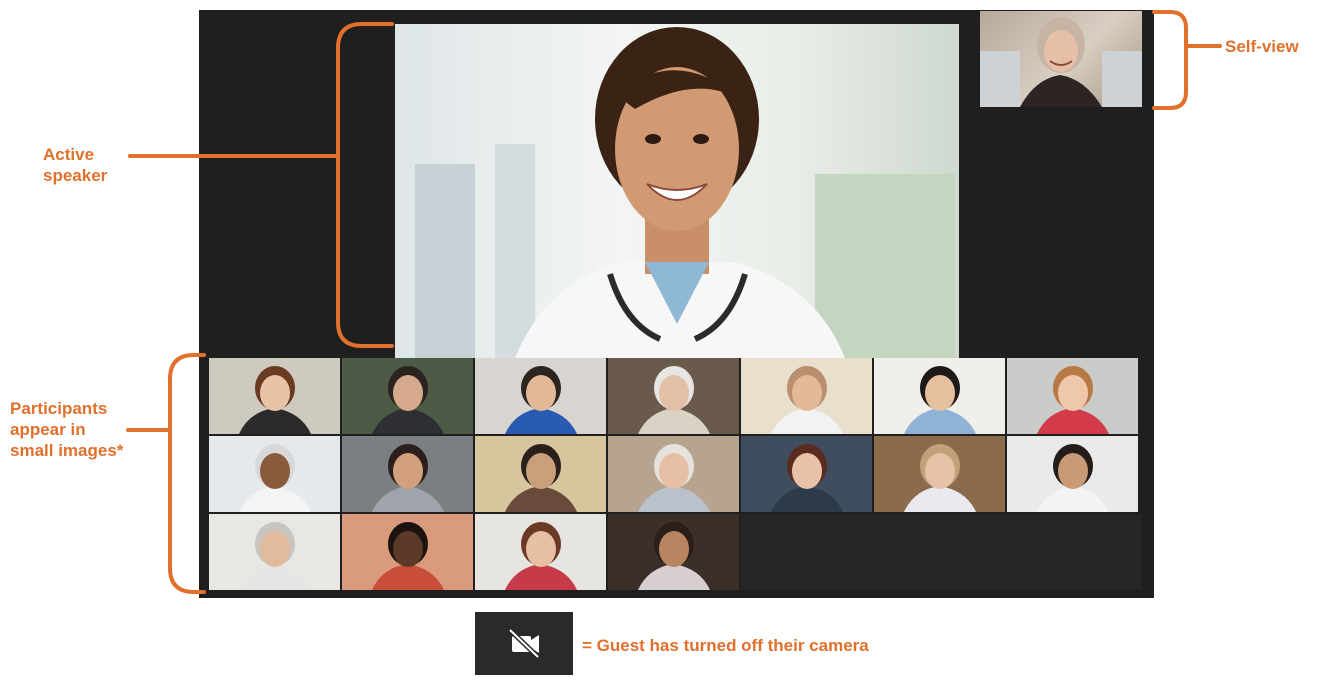  What do you see at coordinates (75, 175) in the screenshot?
I see `active-speaker-label-line2: speaker` at bounding box center [75, 175].